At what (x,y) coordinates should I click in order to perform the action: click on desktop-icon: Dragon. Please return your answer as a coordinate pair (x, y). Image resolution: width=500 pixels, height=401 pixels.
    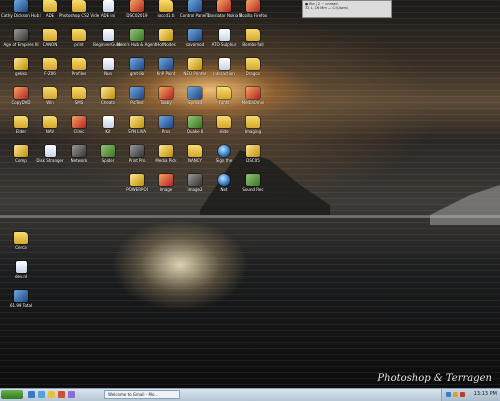
    Looking at the image, I should click on (253, 74).